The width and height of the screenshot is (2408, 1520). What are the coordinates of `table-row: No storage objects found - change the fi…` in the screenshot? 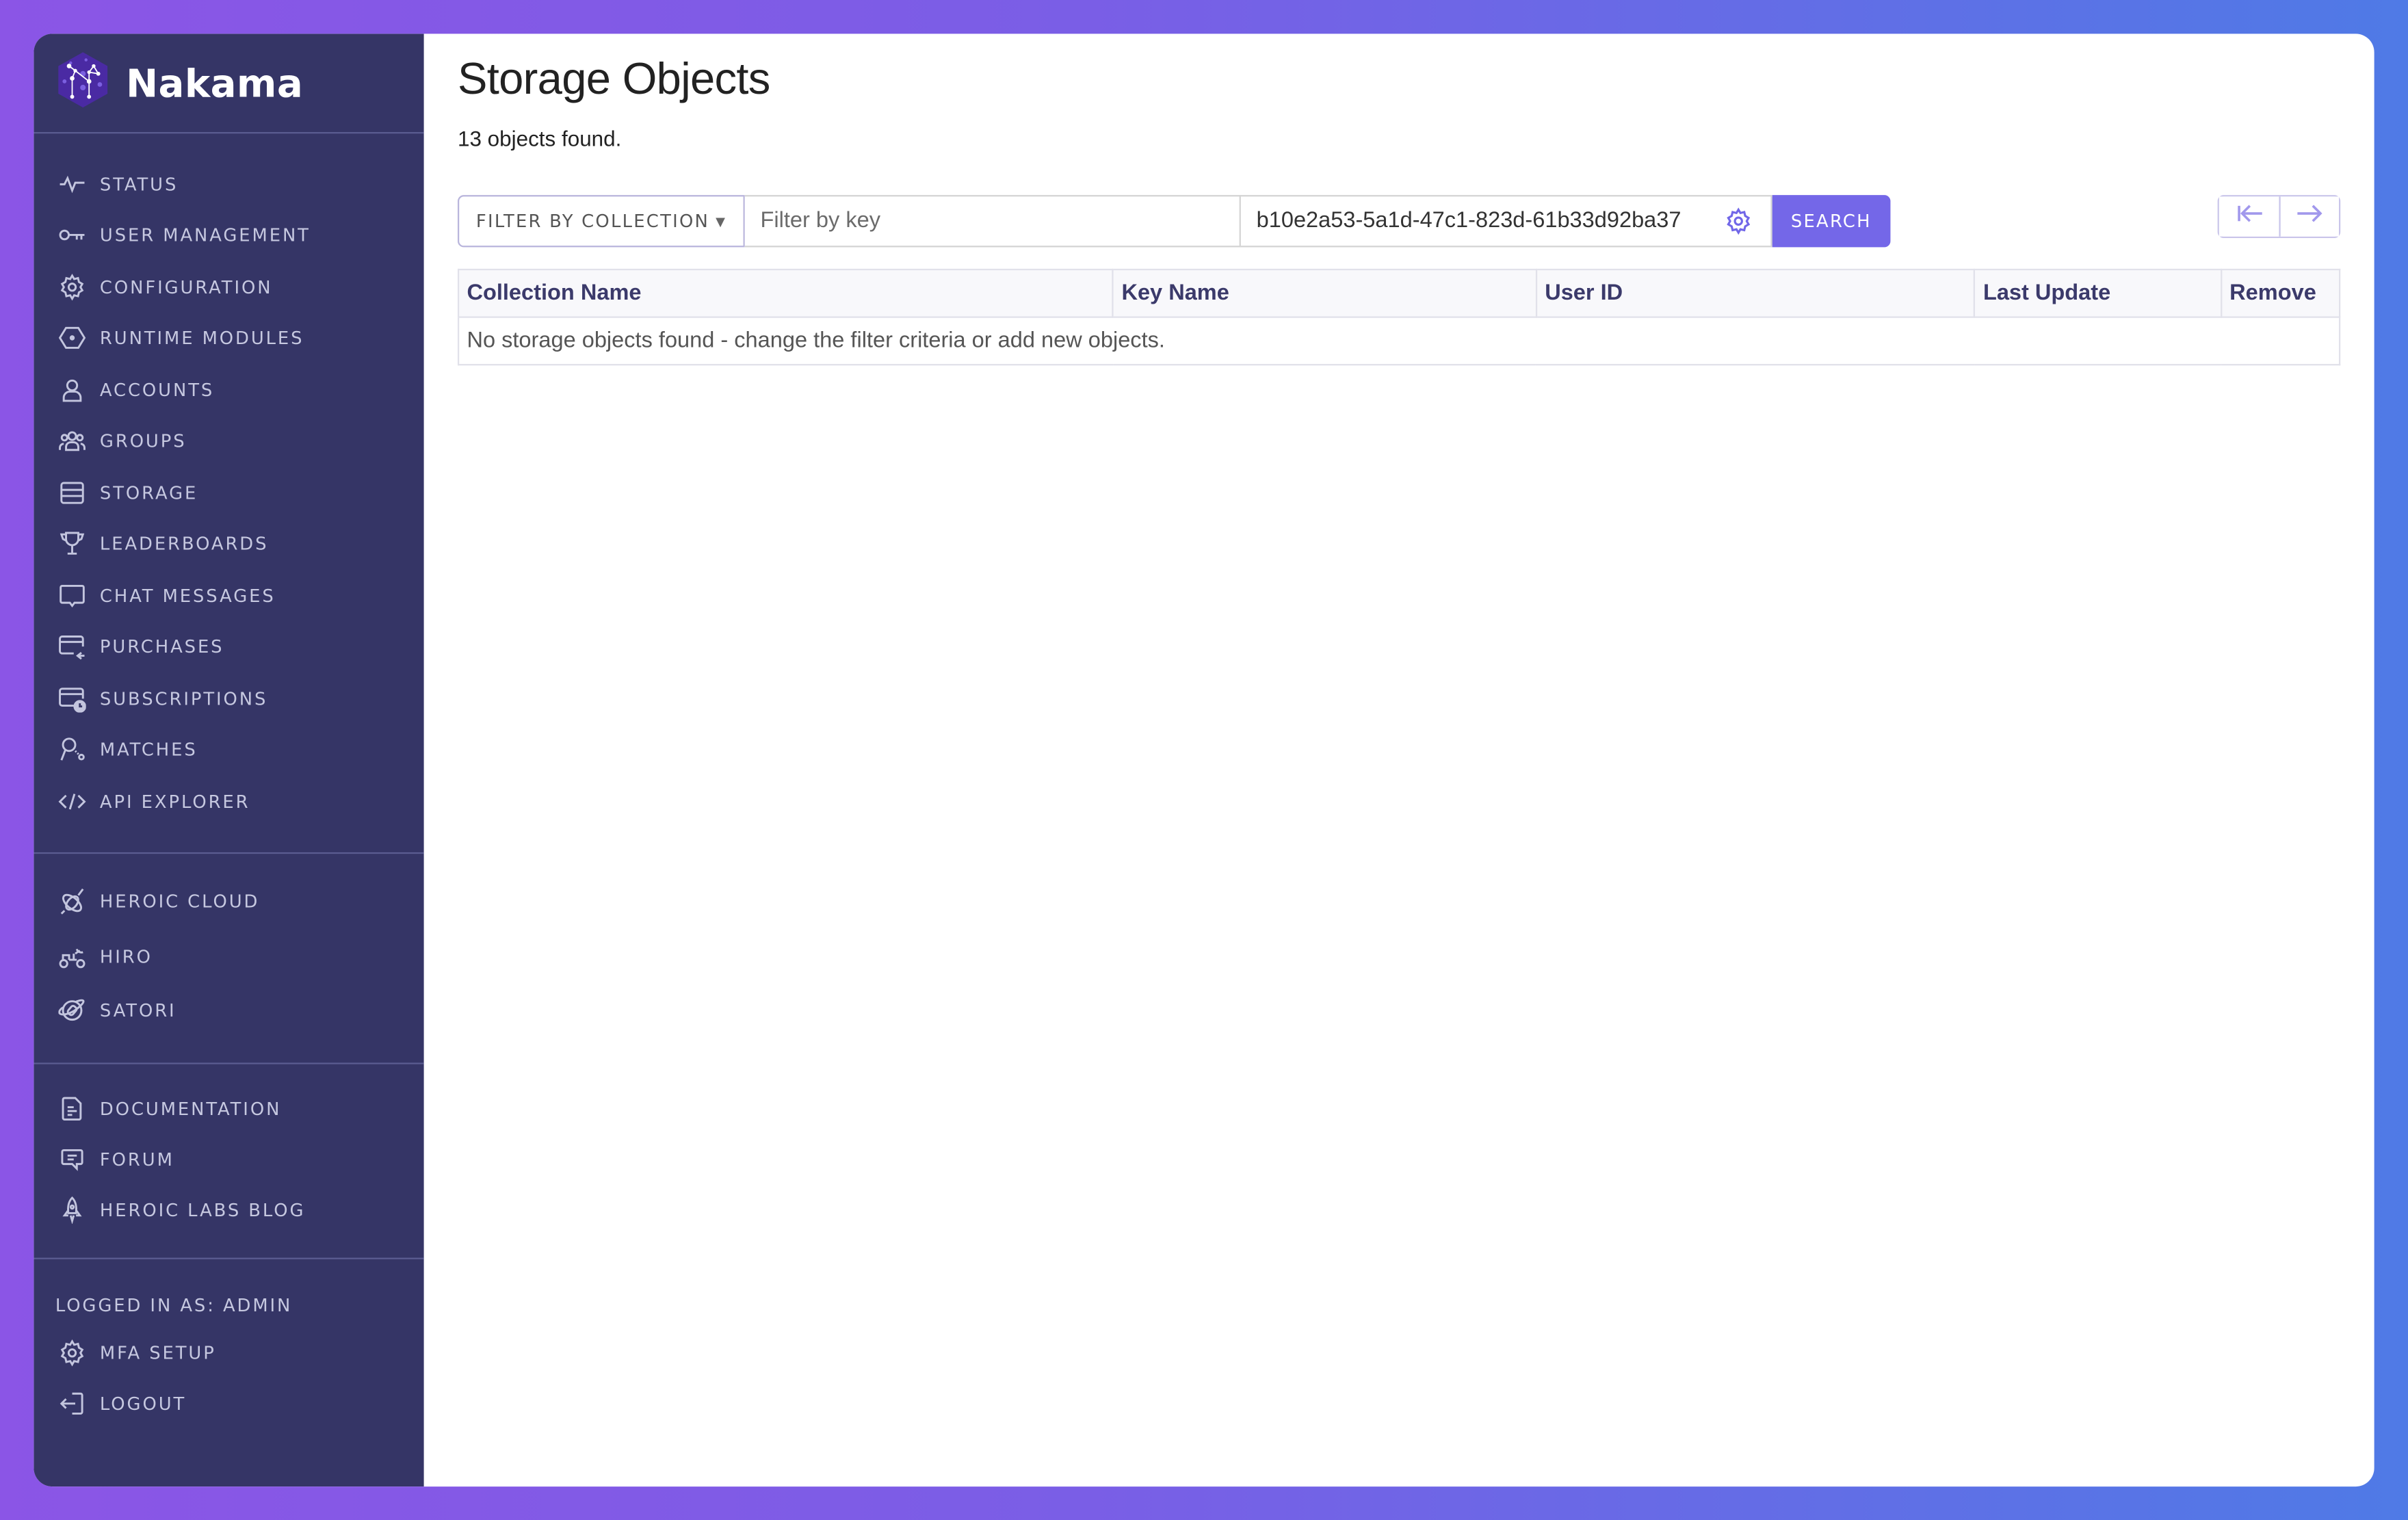 It's located at (1399, 341).